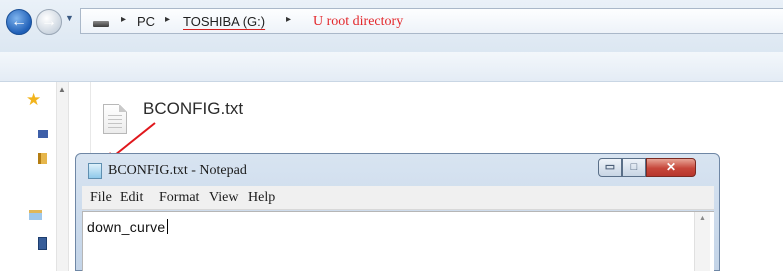 The height and width of the screenshot is (271, 783). Describe the element at coordinates (146, 21) in the screenshot. I see `breadcrumb-pc: PC` at that location.